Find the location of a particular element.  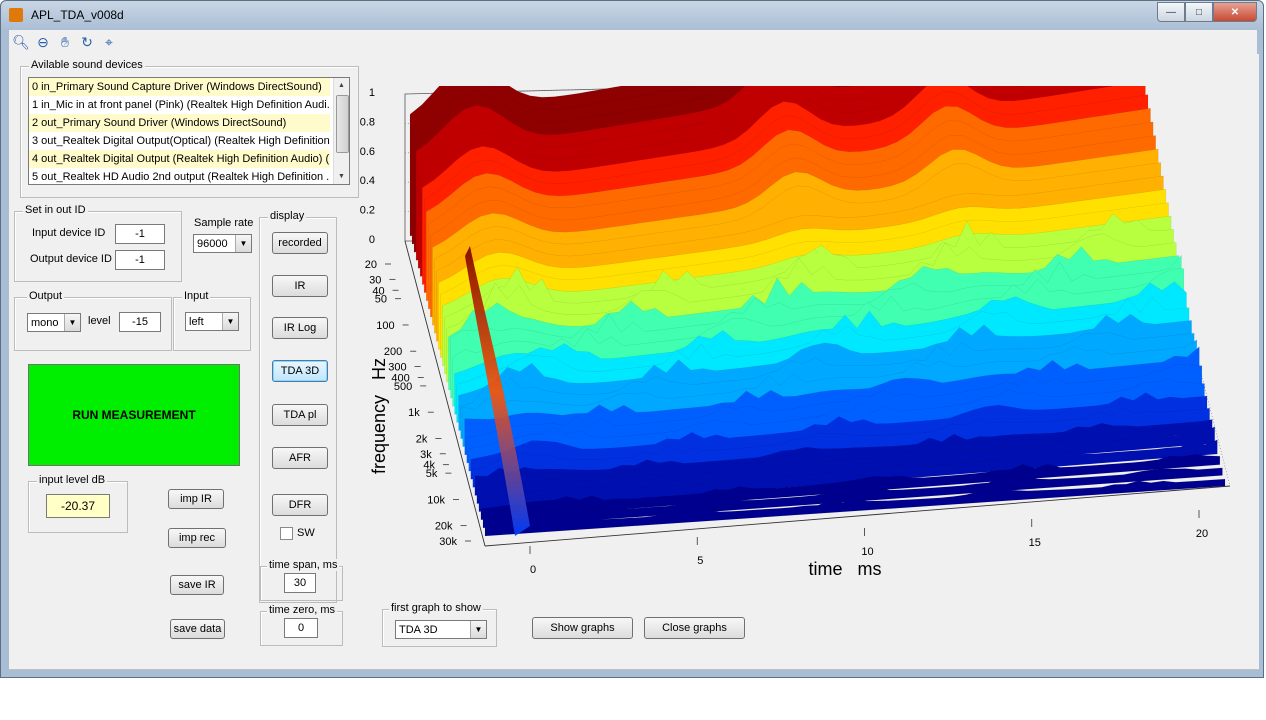

time-tick-label: 5 is located at coordinates (700, 561).